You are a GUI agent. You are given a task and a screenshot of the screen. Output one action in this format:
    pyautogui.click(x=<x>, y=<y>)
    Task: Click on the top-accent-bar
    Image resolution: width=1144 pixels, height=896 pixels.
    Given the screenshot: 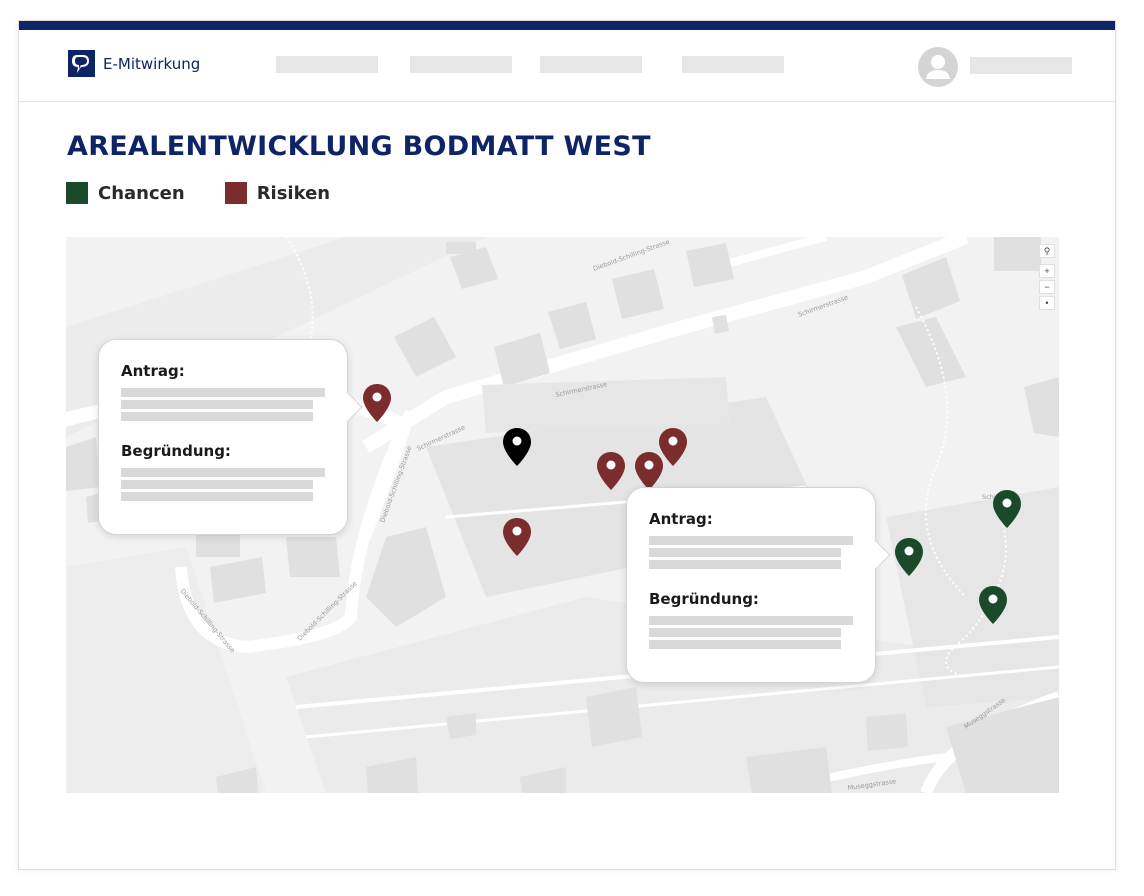 What is the action you would take?
    pyautogui.click(x=567, y=25)
    